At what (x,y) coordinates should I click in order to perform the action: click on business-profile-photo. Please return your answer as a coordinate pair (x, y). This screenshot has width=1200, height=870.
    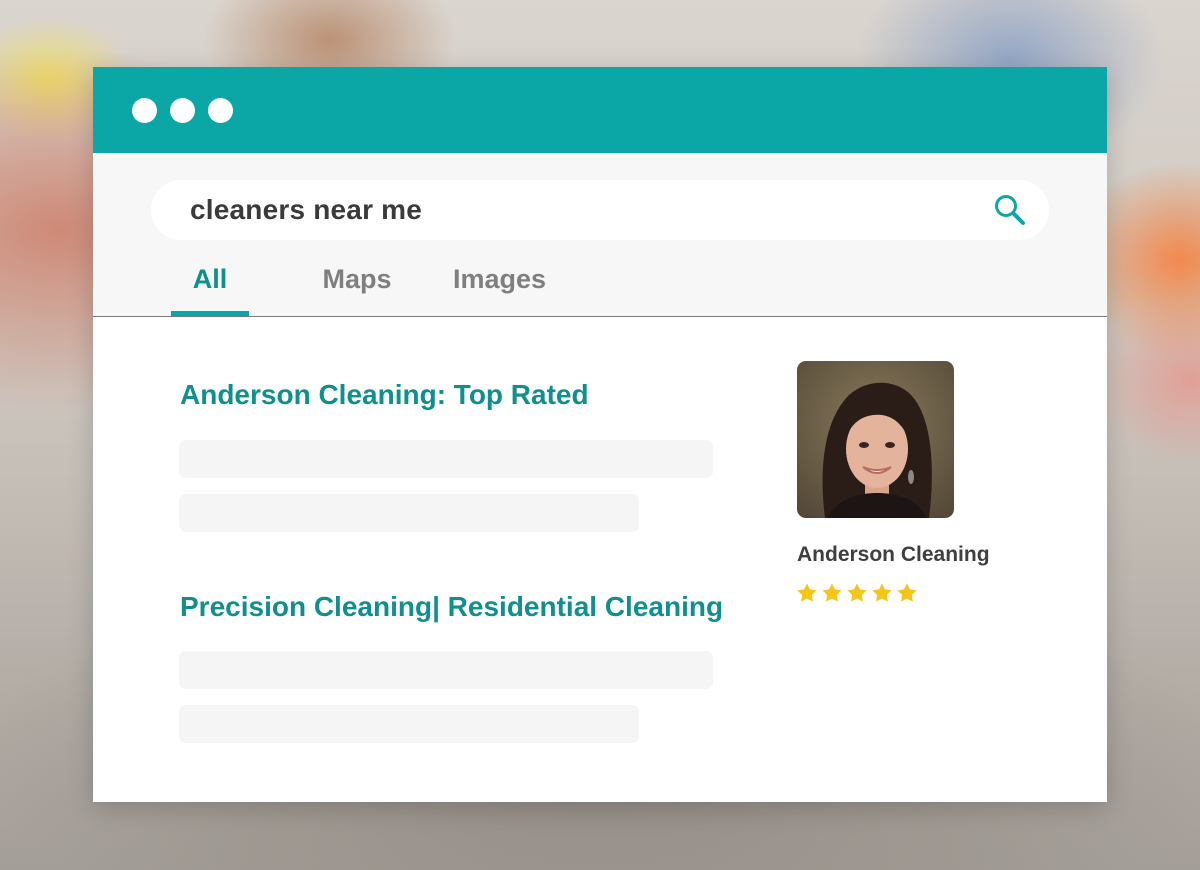
    Looking at the image, I should click on (875, 439).